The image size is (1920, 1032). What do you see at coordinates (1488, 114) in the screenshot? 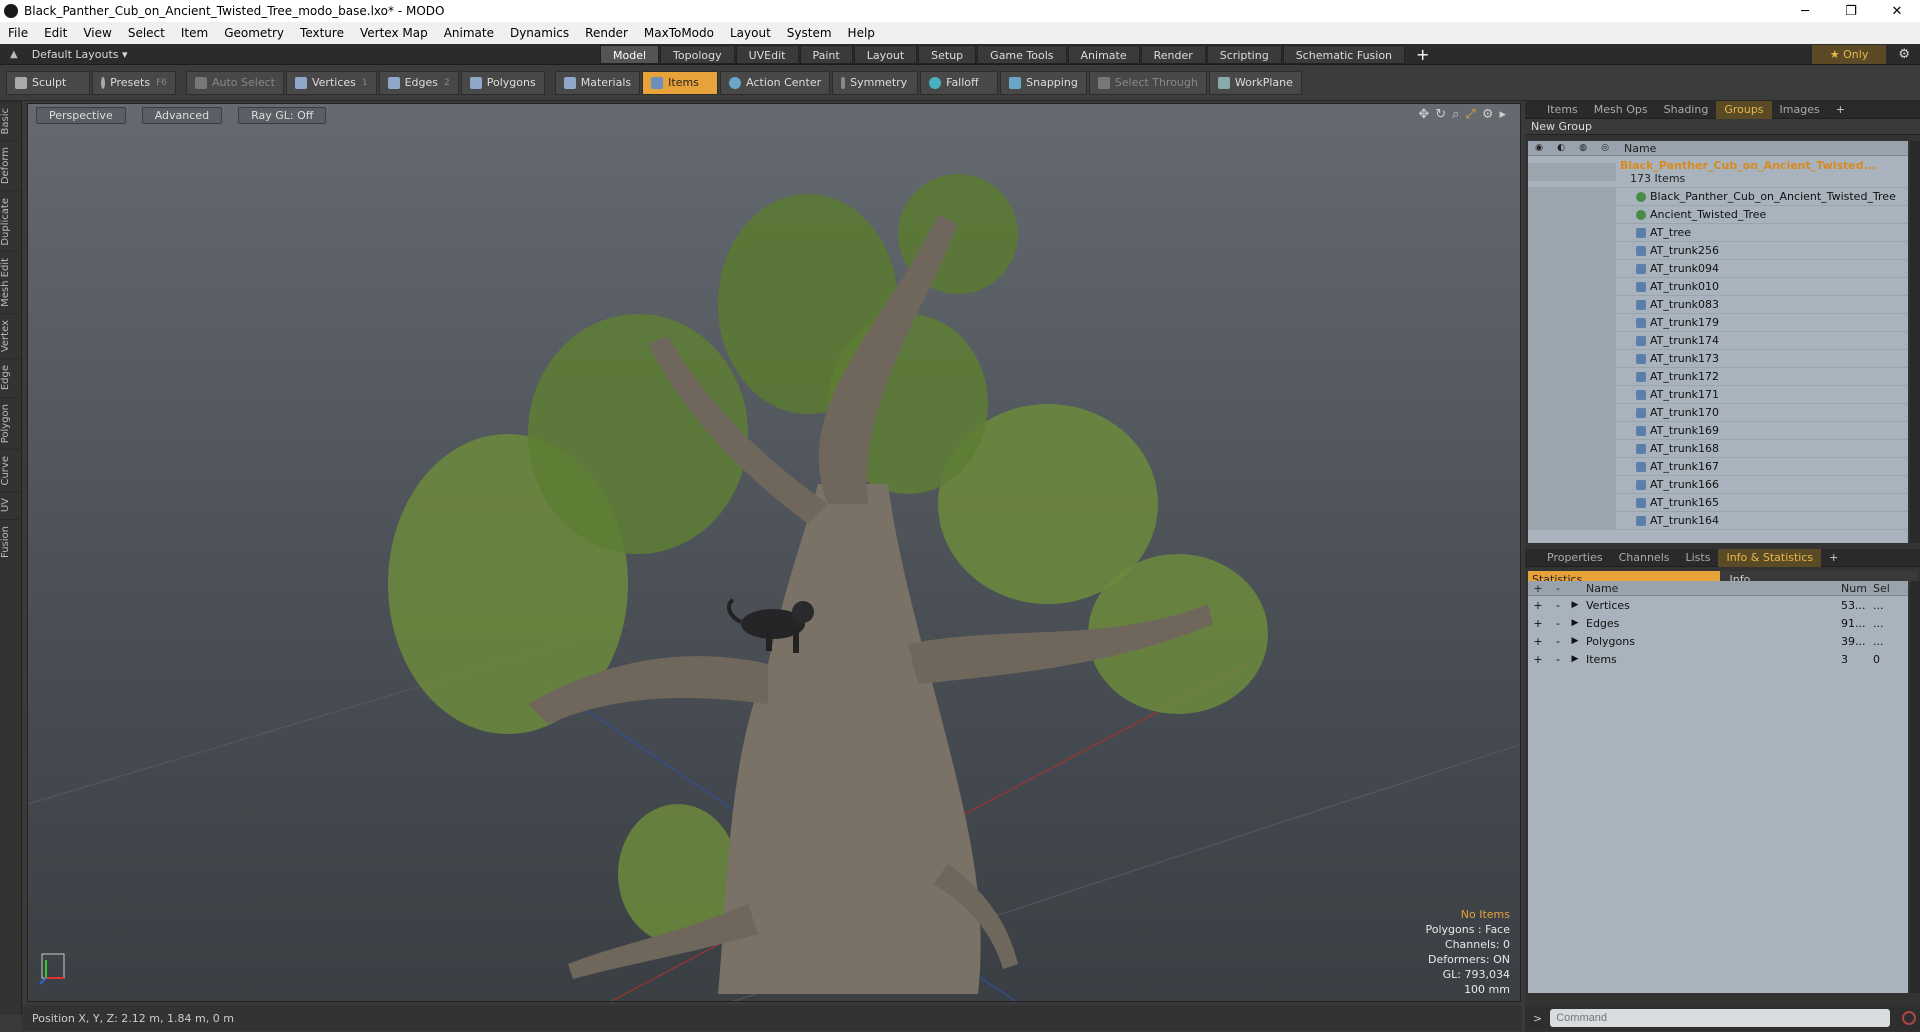
I see `viewport-settings-icon: ⚙` at bounding box center [1488, 114].